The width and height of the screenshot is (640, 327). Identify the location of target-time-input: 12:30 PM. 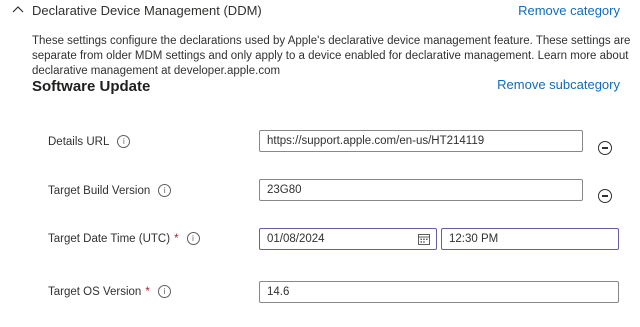
(530, 239).